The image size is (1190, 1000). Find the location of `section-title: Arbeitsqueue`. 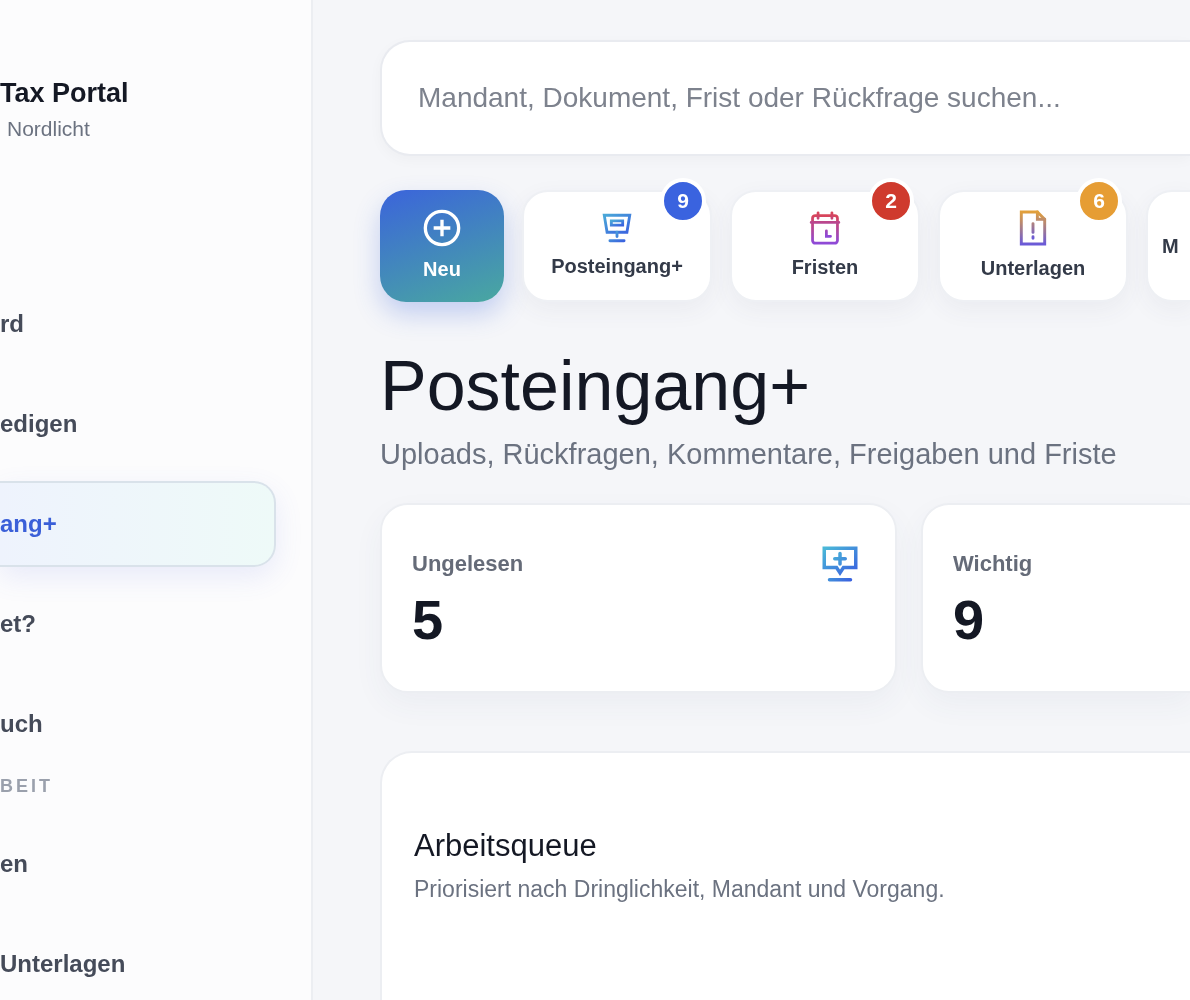

section-title: Arbeitsqueue is located at coordinates (506, 845).